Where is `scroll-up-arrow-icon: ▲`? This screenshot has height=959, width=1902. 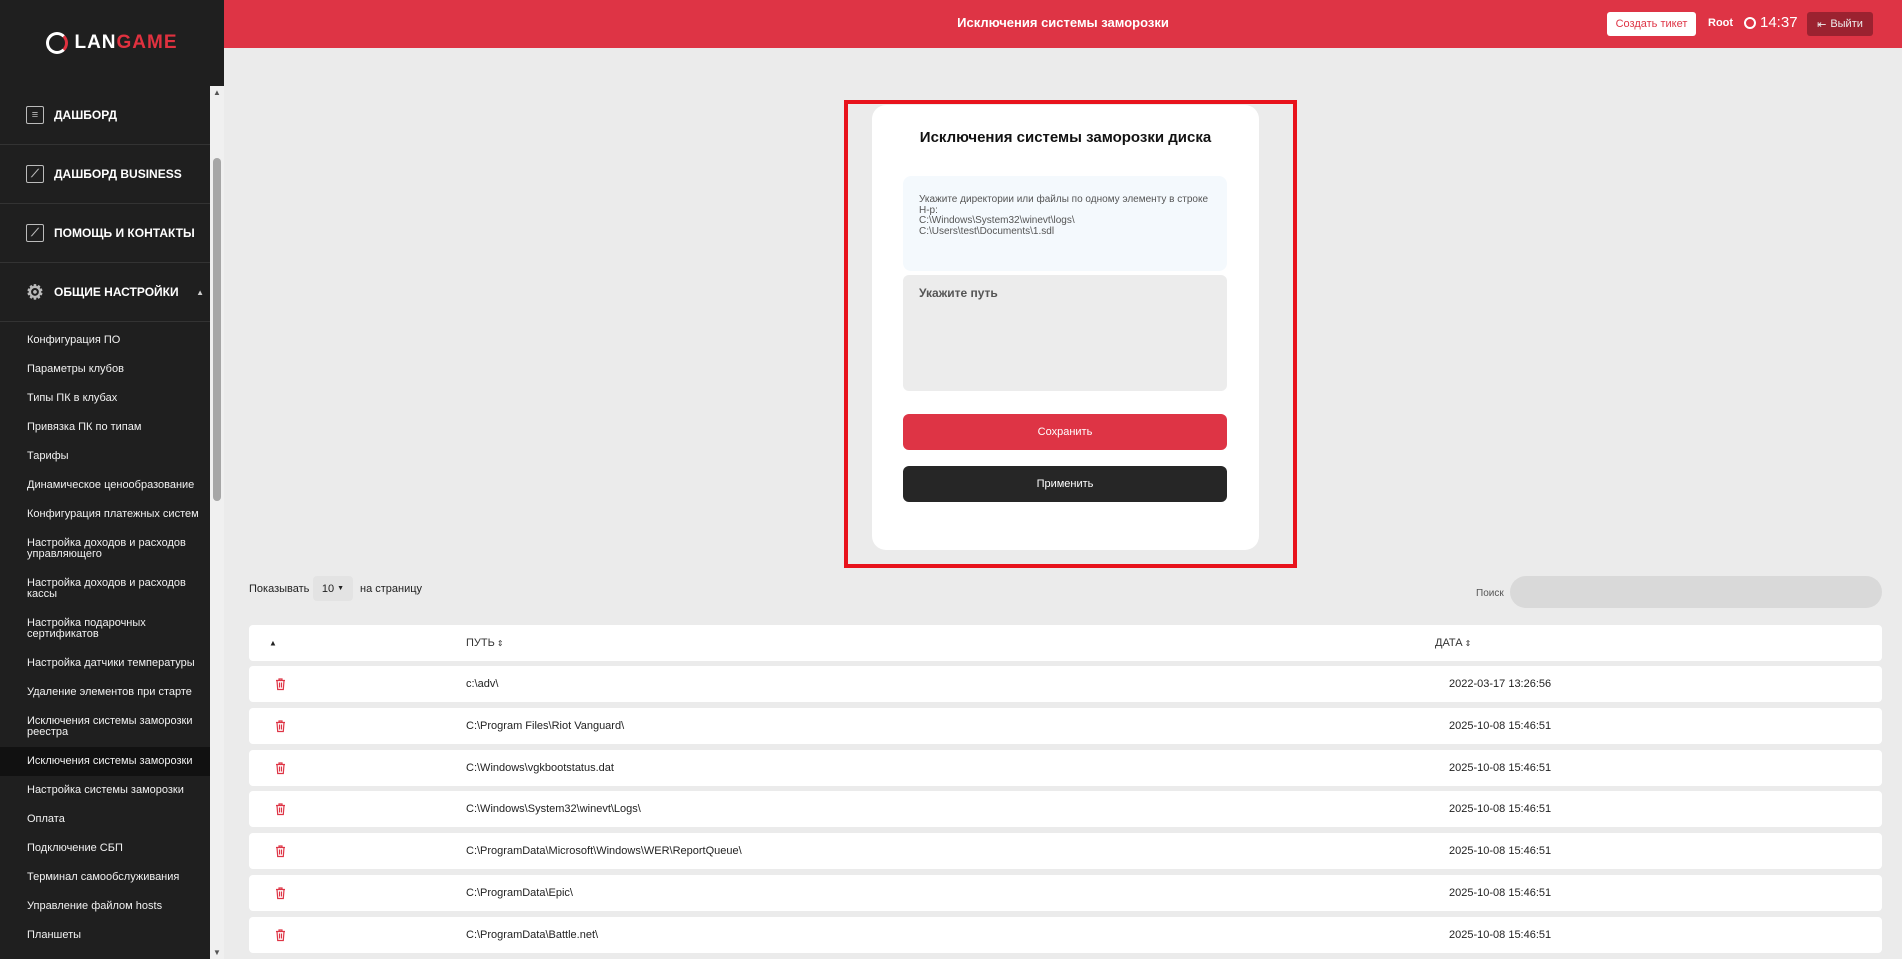
scroll-up-arrow-icon: ▲ is located at coordinates (217, 92).